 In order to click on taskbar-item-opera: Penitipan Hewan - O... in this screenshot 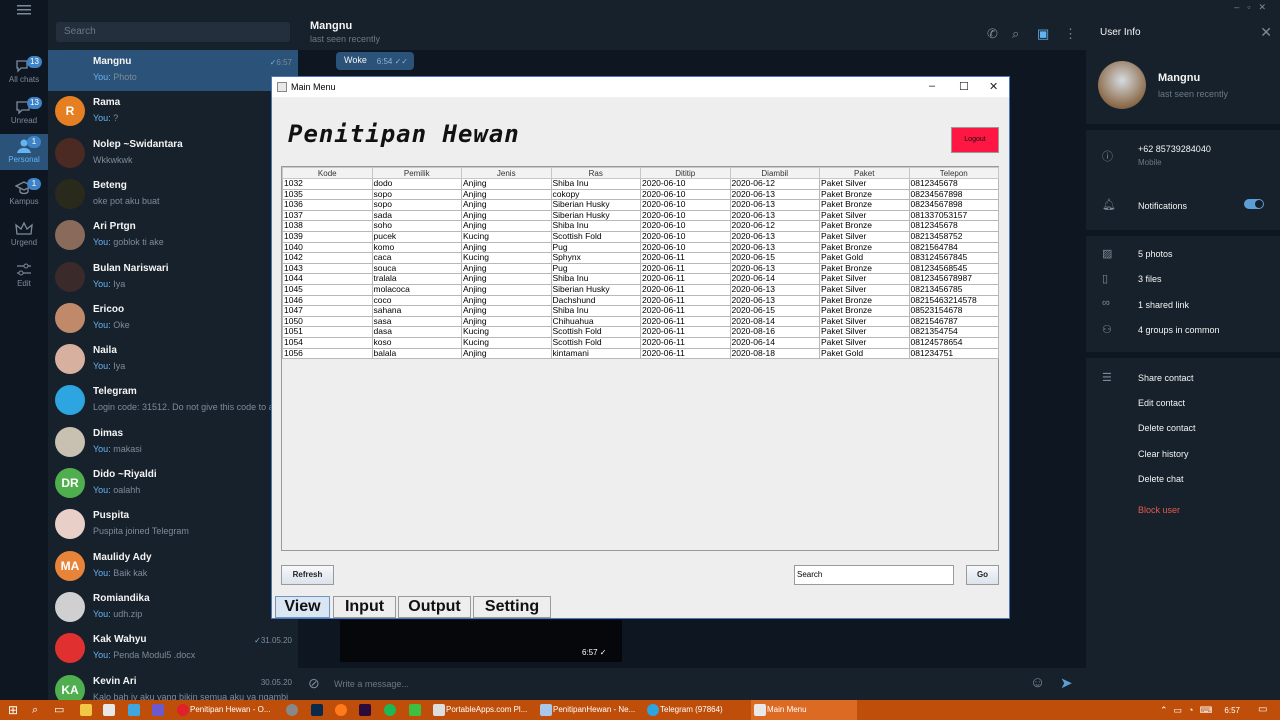, I will do `click(224, 710)`.